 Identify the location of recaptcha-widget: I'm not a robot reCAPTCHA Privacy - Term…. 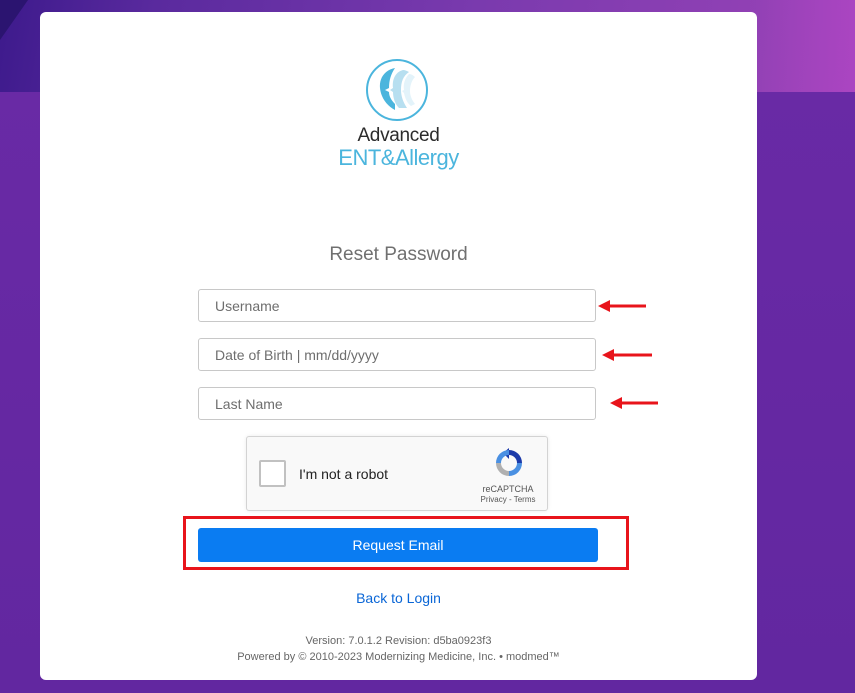
(397, 473).